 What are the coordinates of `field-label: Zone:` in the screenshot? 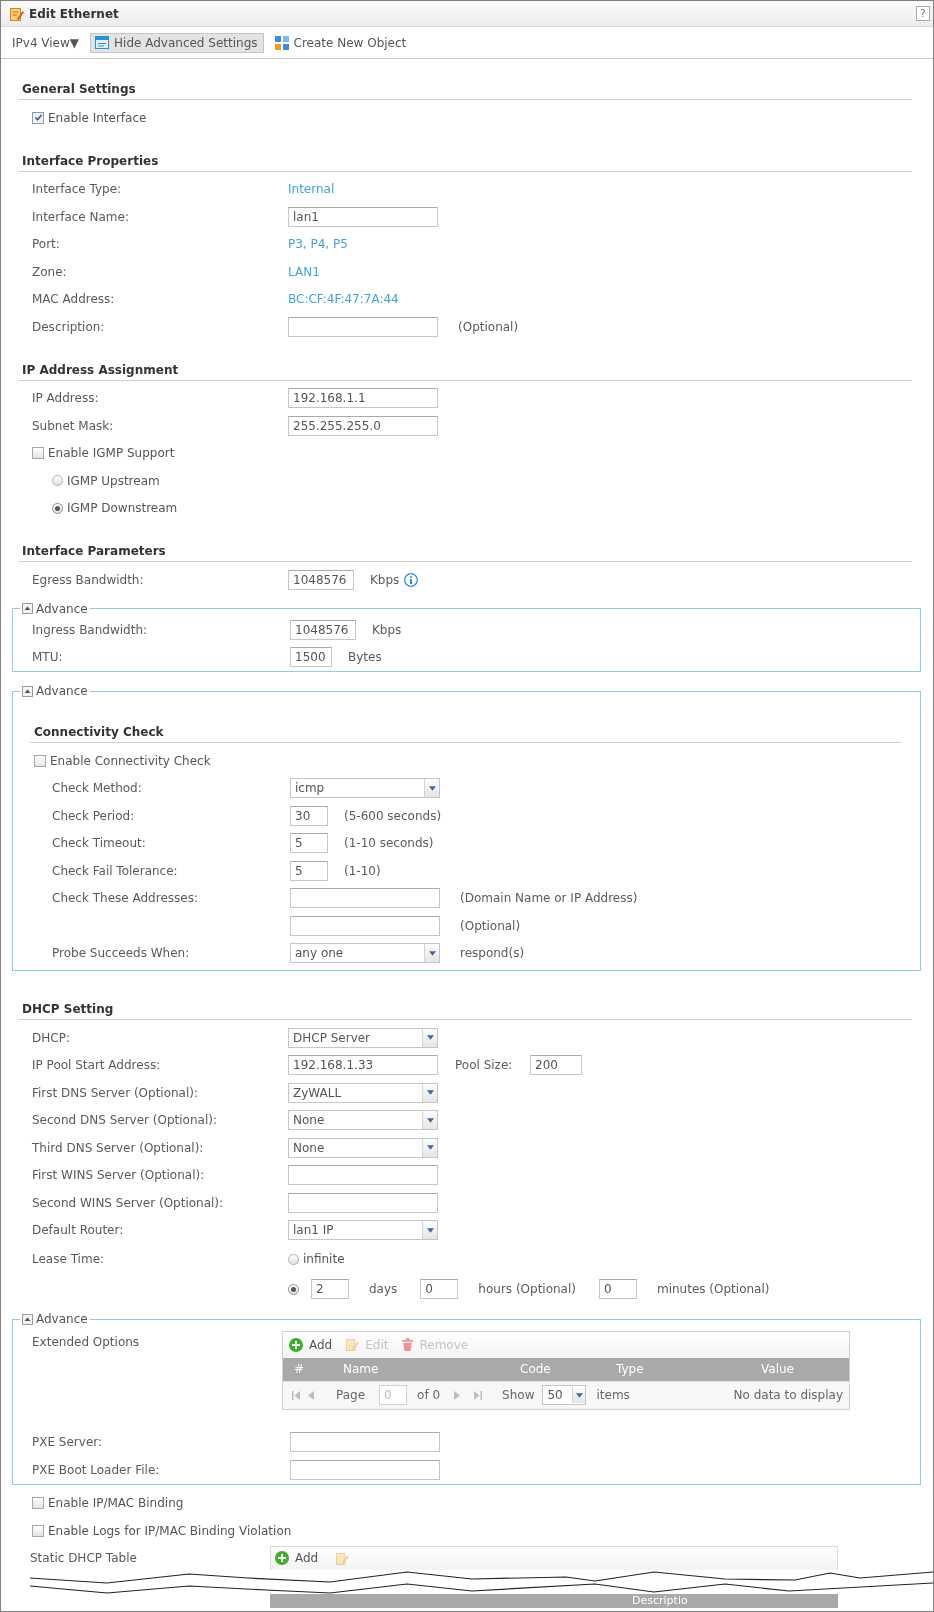 It's located at (50, 271).